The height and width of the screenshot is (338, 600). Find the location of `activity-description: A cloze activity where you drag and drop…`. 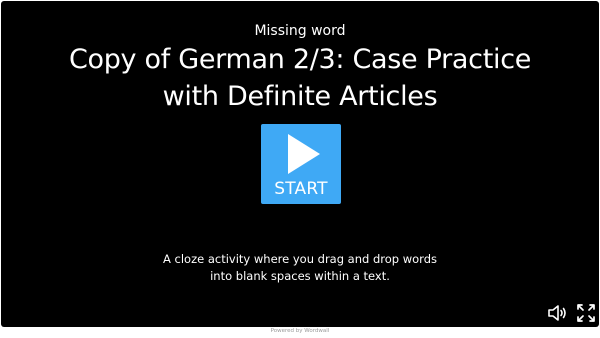

activity-description: A cloze activity where you drag and drop… is located at coordinates (300, 267).